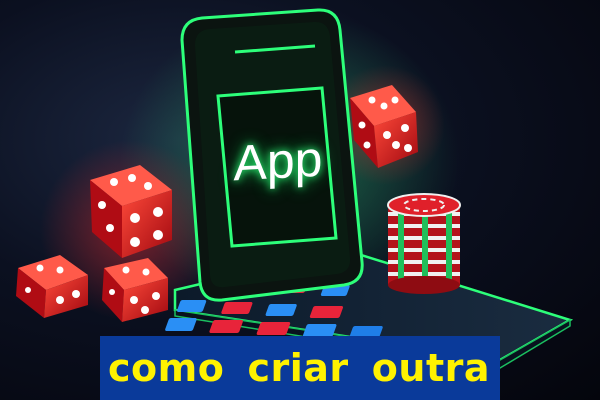 The height and width of the screenshot is (400, 600). I want to click on caption-banner: como criar outra, so click(300, 368).